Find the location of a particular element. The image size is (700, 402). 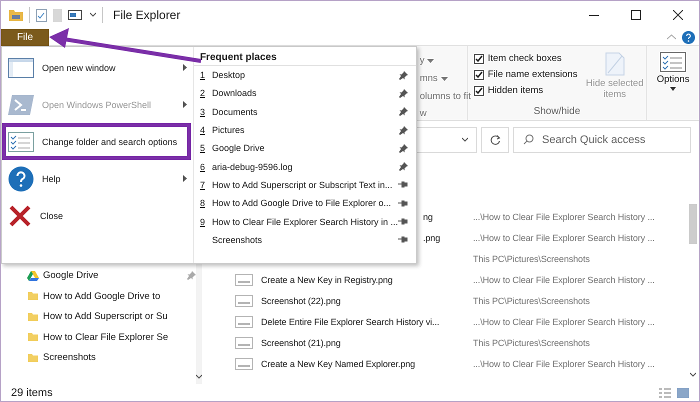

group-label: w is located at coordinates (424, 113).